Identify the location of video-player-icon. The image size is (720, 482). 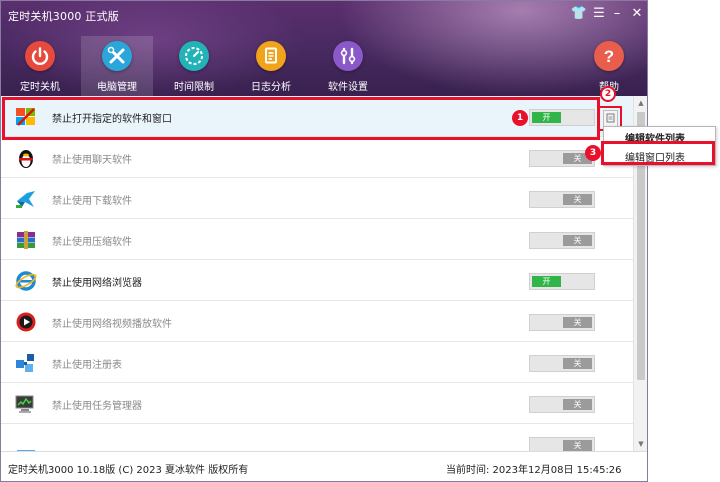
(26, 322).